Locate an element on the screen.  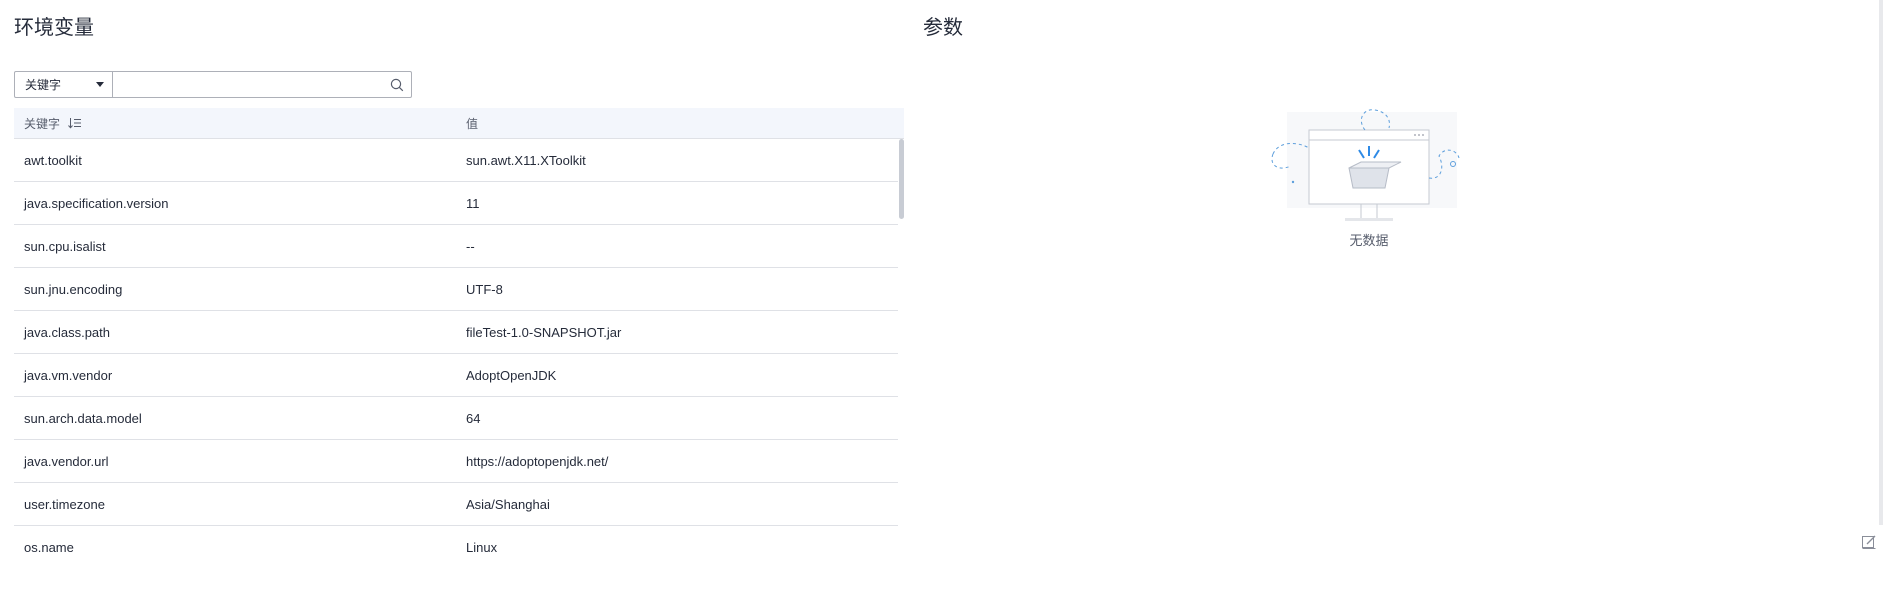
table-row: java.specification.version 11 is located at coordinates (456, 203).